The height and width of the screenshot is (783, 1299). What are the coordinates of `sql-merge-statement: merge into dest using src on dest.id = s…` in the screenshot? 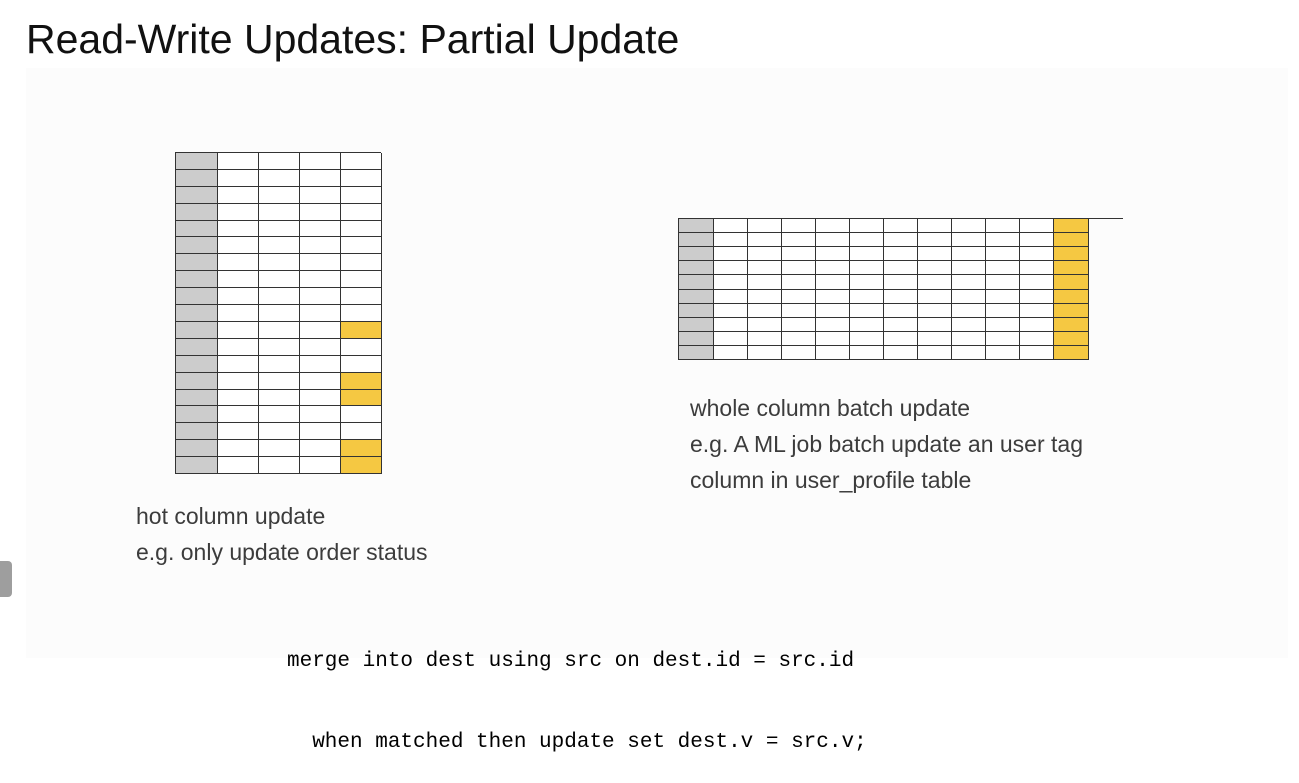 It's located at (577, 688).